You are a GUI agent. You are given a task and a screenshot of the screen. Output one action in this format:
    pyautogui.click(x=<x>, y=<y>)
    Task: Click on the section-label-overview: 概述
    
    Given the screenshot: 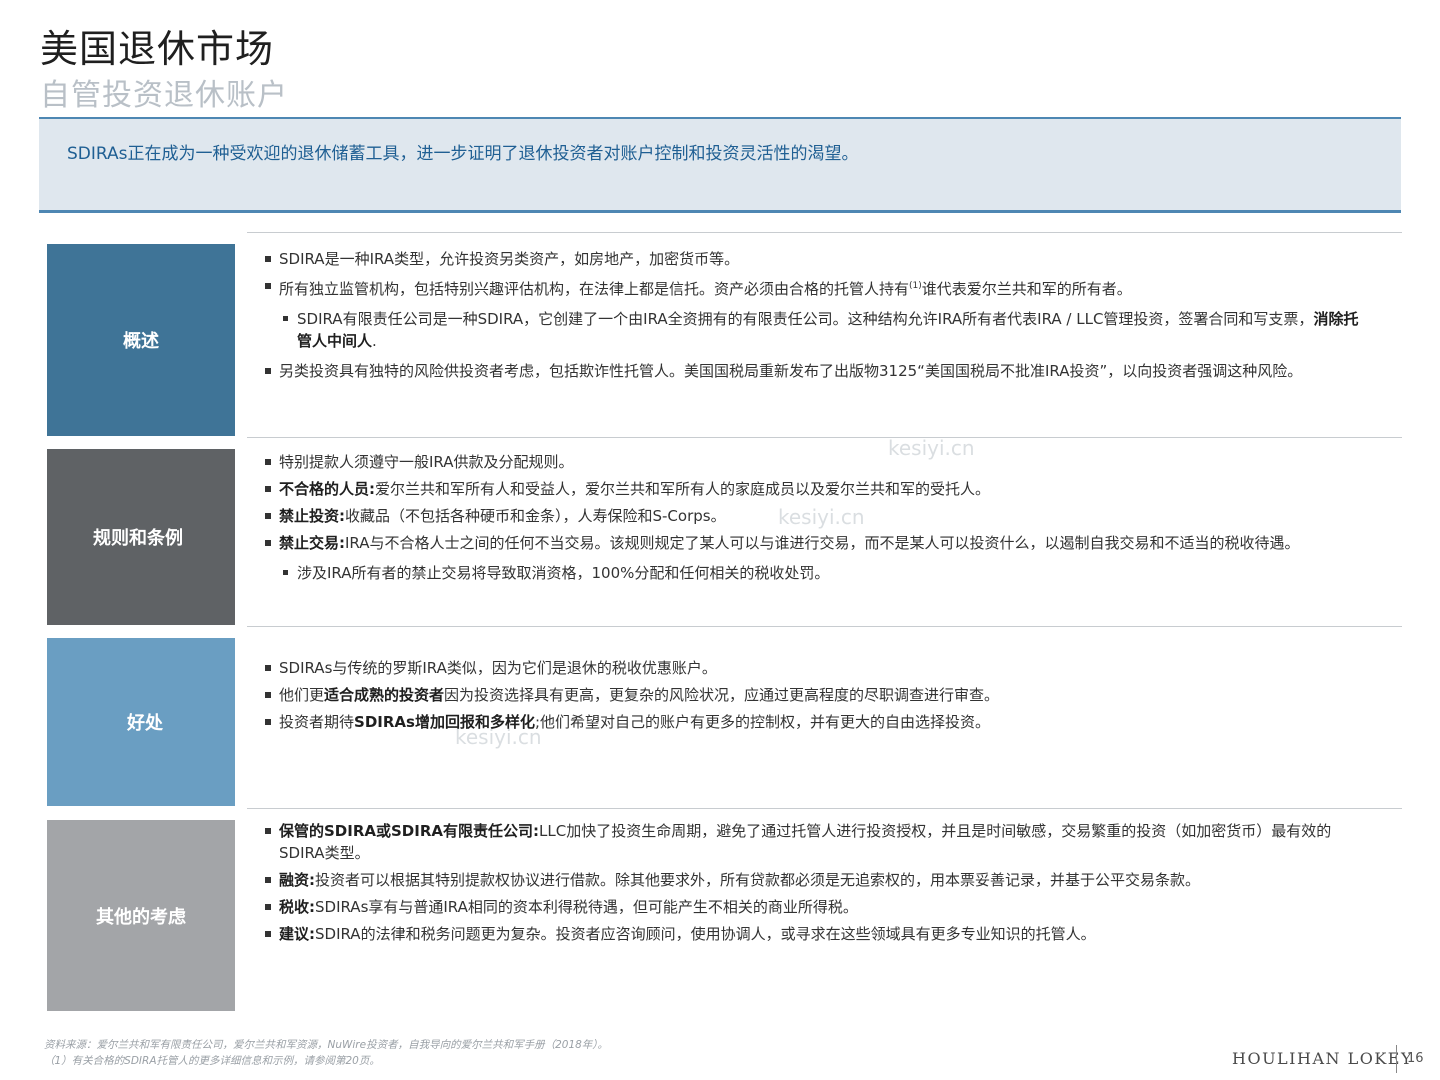 What is the action you would take?
    pyautogui.click(x=141, y=340)
    